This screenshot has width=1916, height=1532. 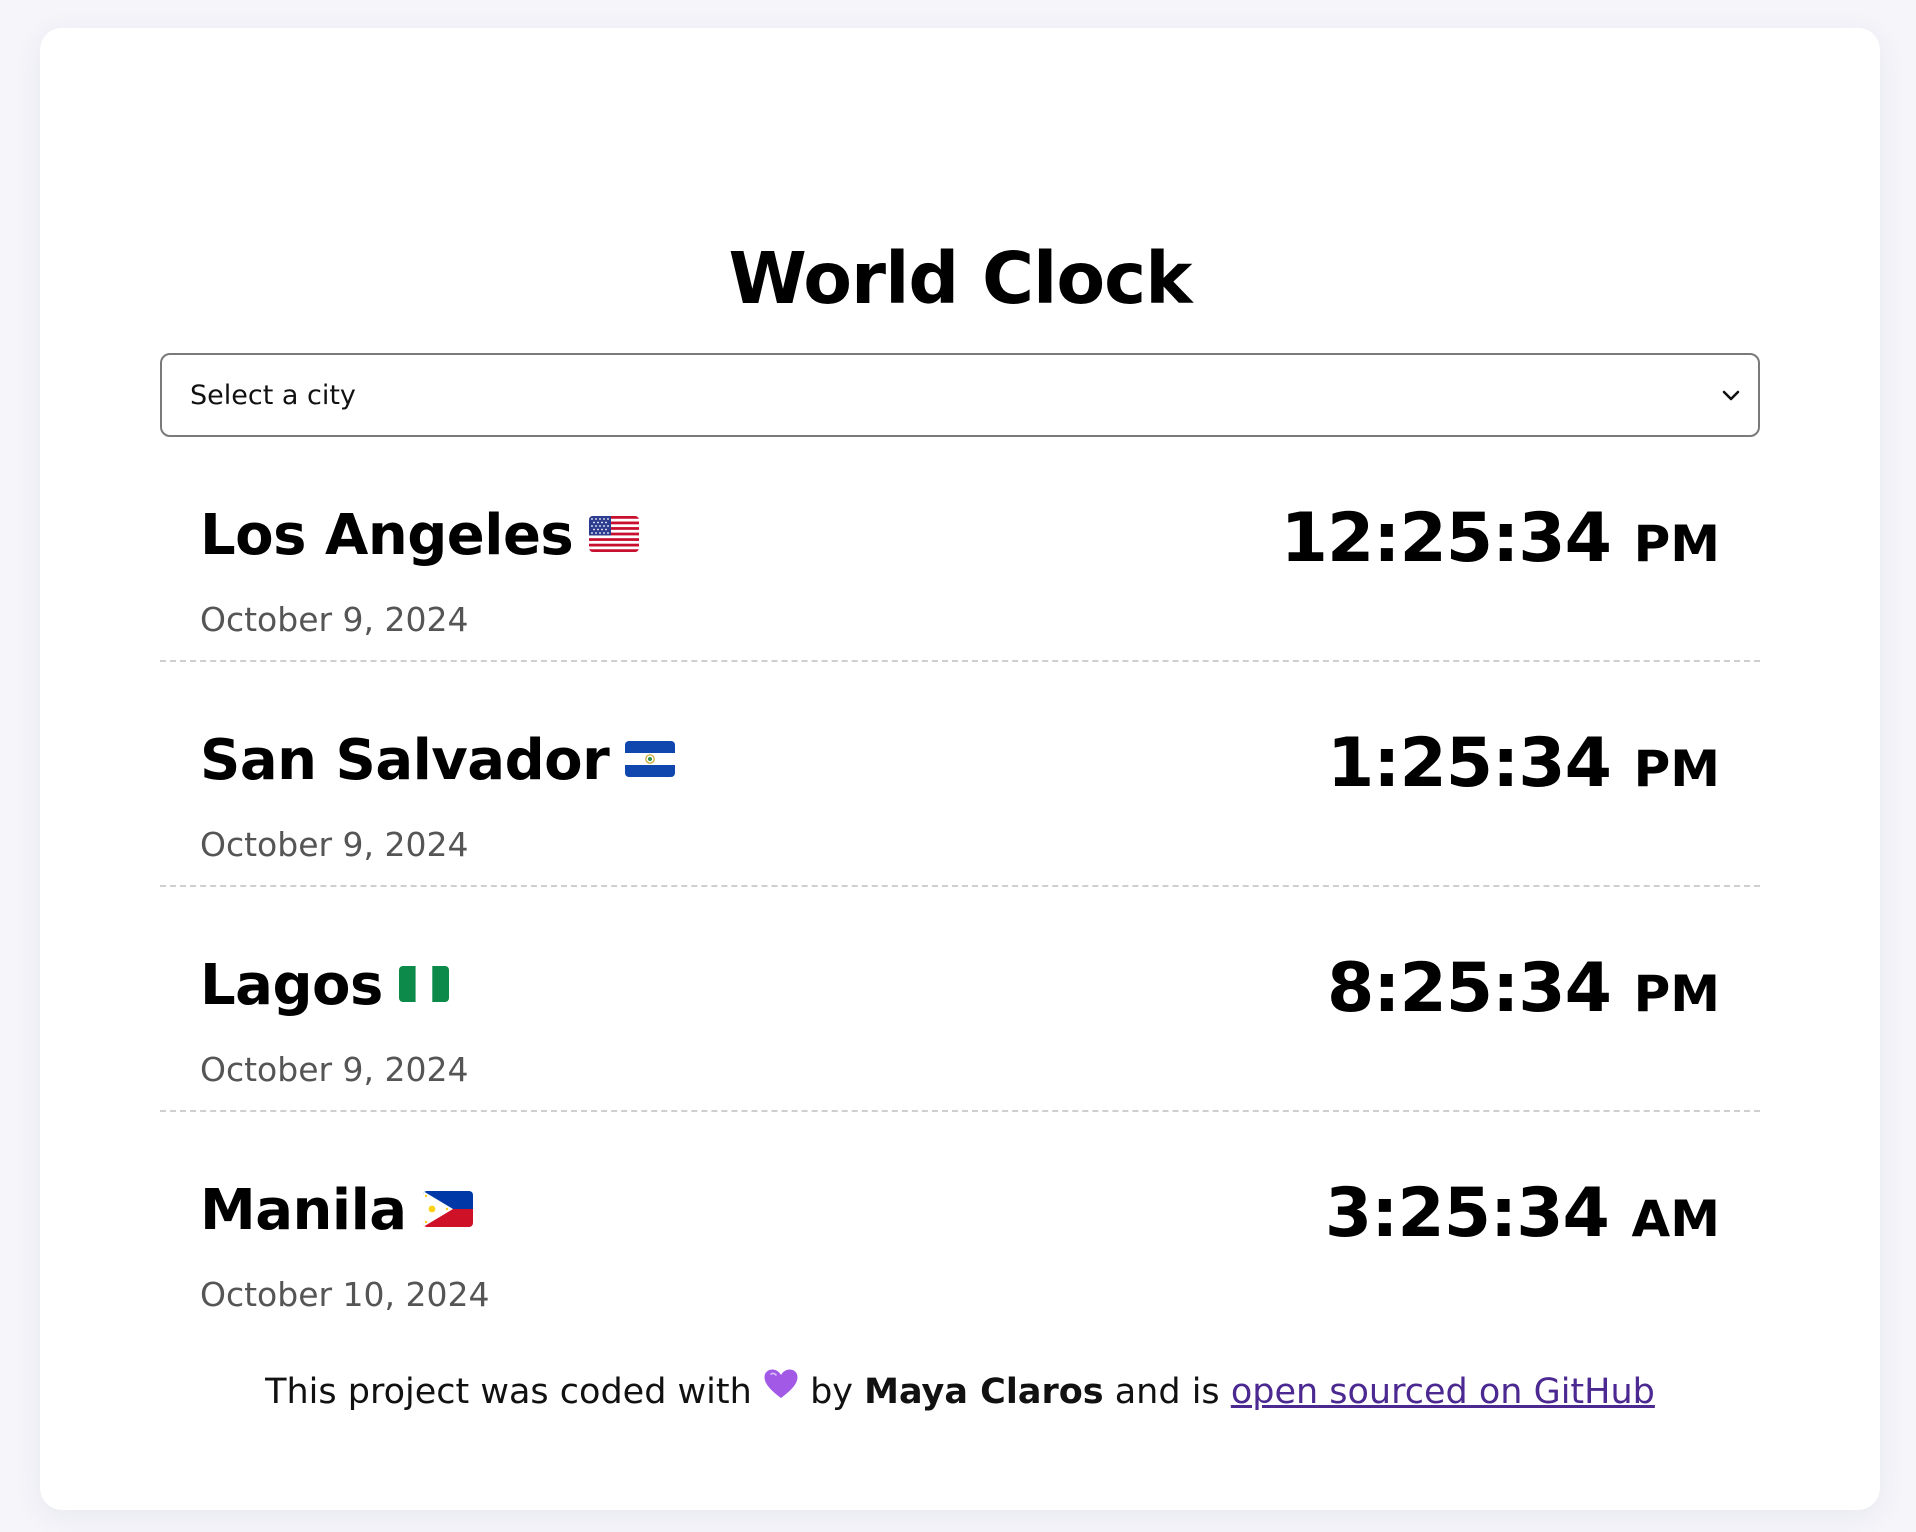 I want to click on city-name: Los Angeles, so click(x=420, y=536).